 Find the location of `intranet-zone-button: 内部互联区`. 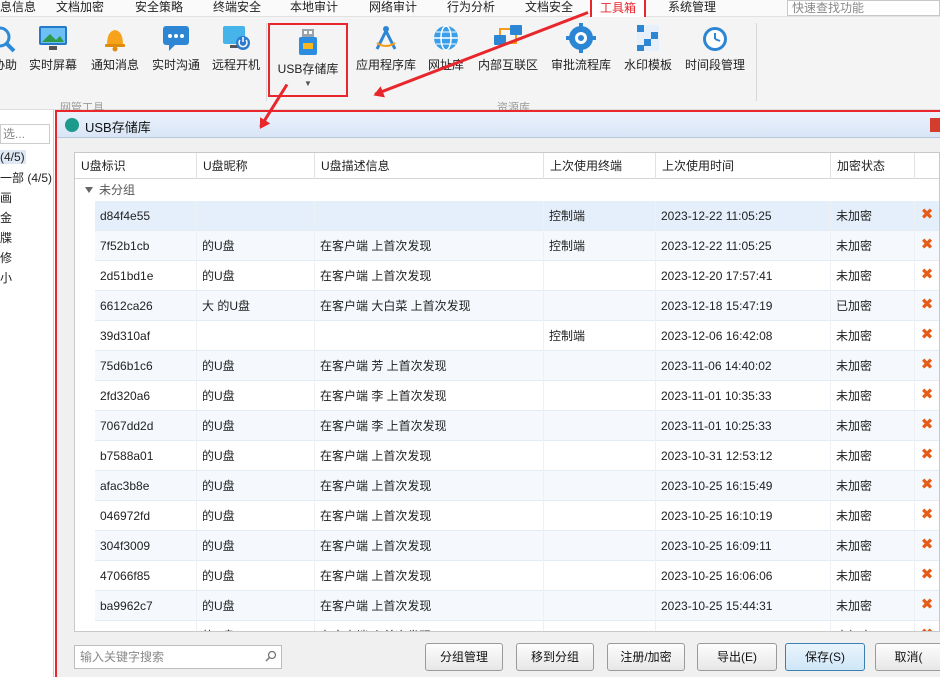

intranet-zone-button: 内部互联区 is located at coordinates (508, 48).